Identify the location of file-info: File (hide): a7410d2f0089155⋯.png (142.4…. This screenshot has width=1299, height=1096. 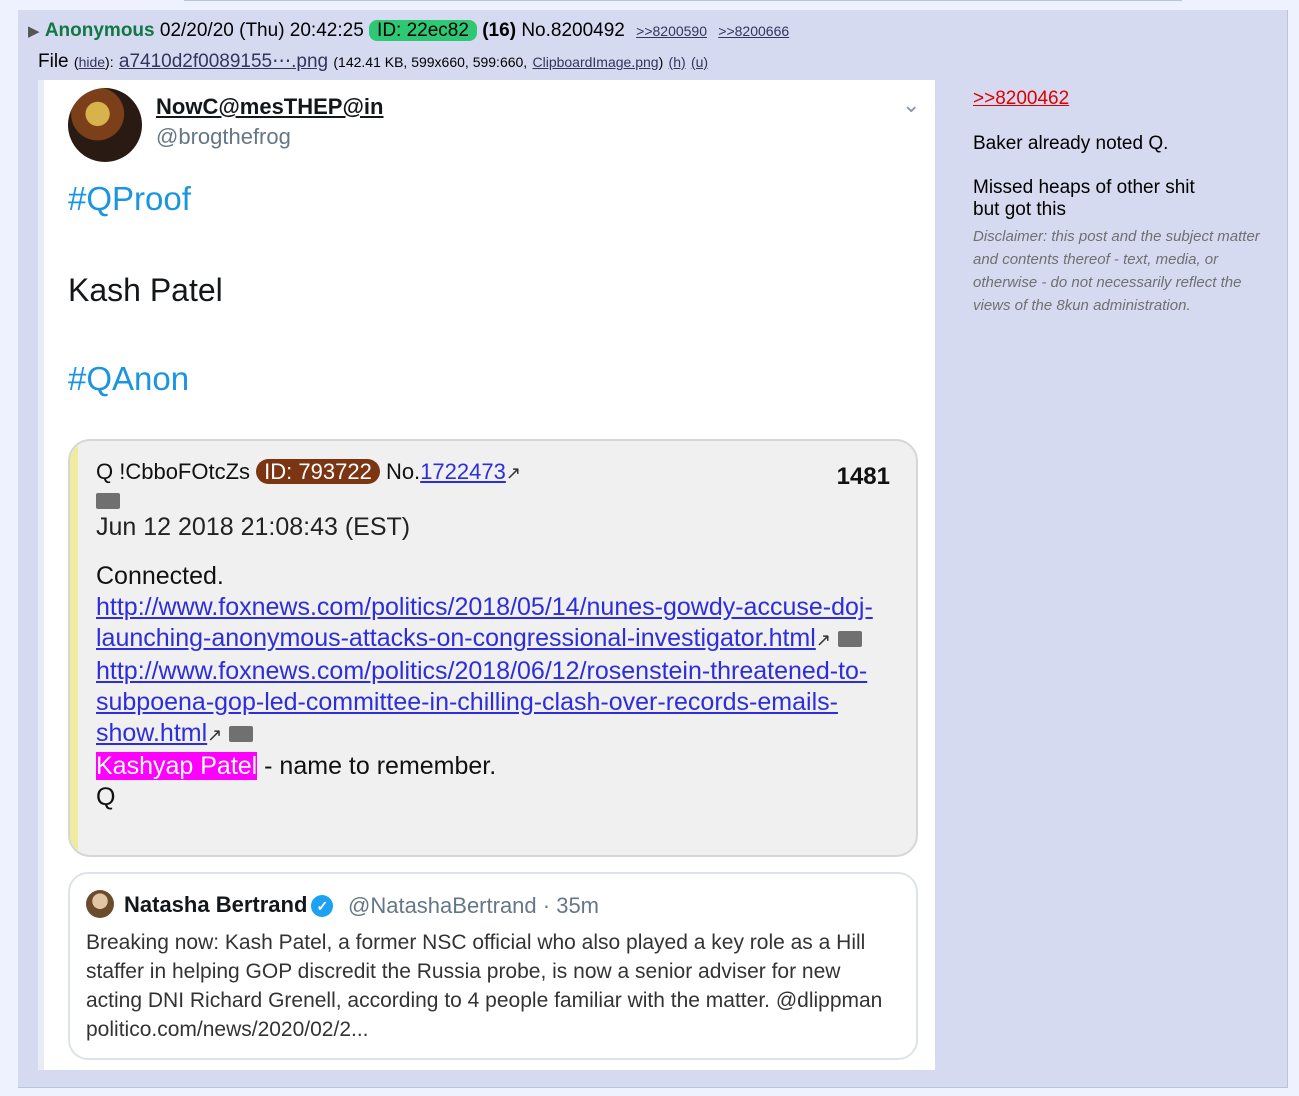
(373, 61).